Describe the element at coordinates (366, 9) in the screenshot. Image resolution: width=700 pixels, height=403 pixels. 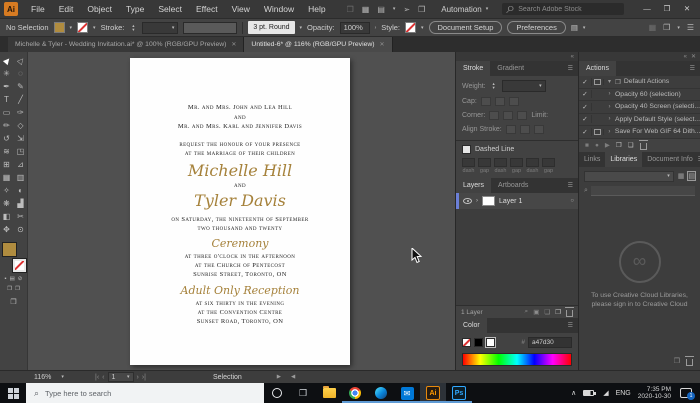
I see `arrange-documents-icon: ▦` at that location.